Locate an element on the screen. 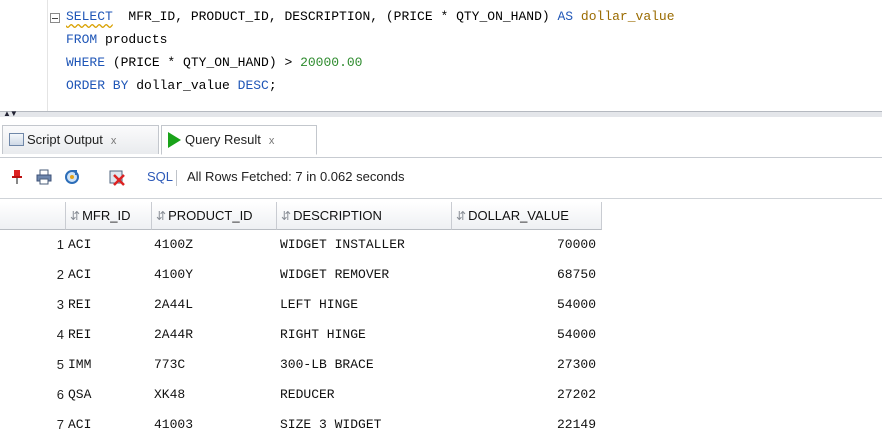 The width and height of the screenshot is (882, 442). code-token: FROM is located at coordinates (82, 39).